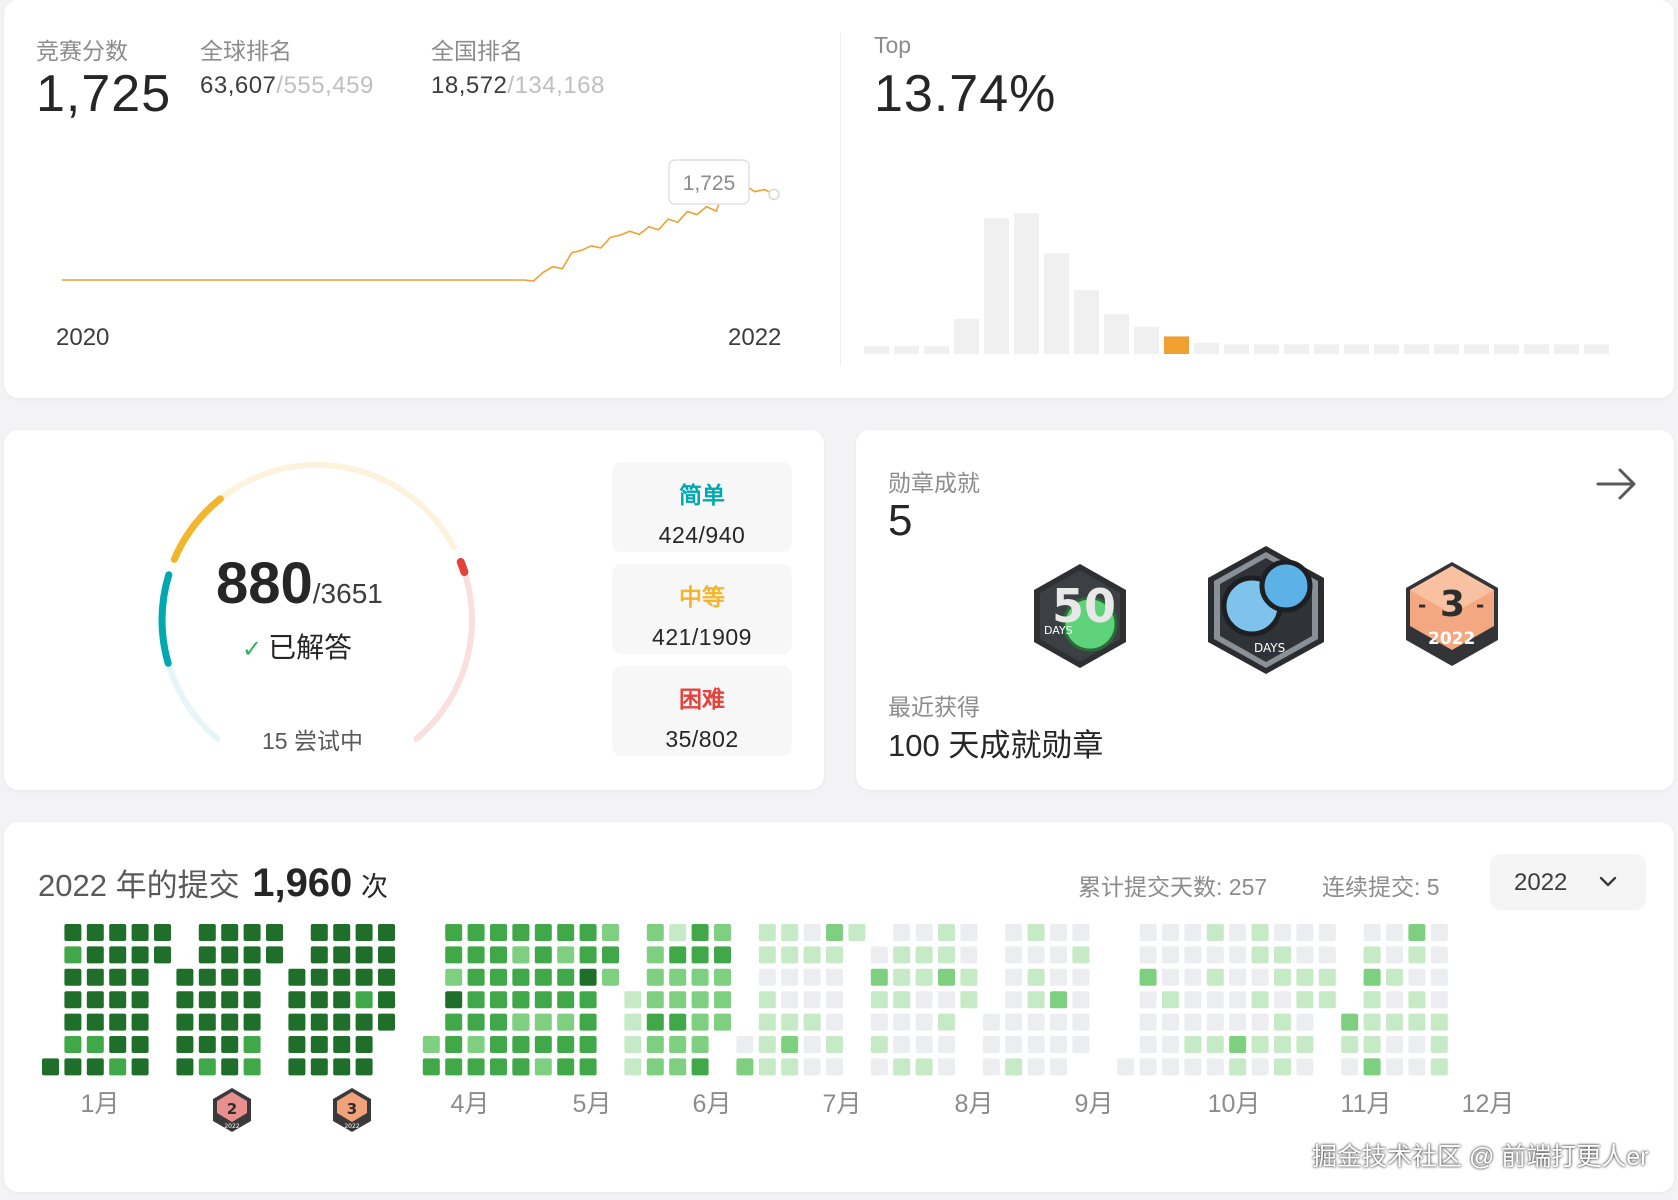  I want to click on solved-status: ✓ 已解答, so click(297, 646).